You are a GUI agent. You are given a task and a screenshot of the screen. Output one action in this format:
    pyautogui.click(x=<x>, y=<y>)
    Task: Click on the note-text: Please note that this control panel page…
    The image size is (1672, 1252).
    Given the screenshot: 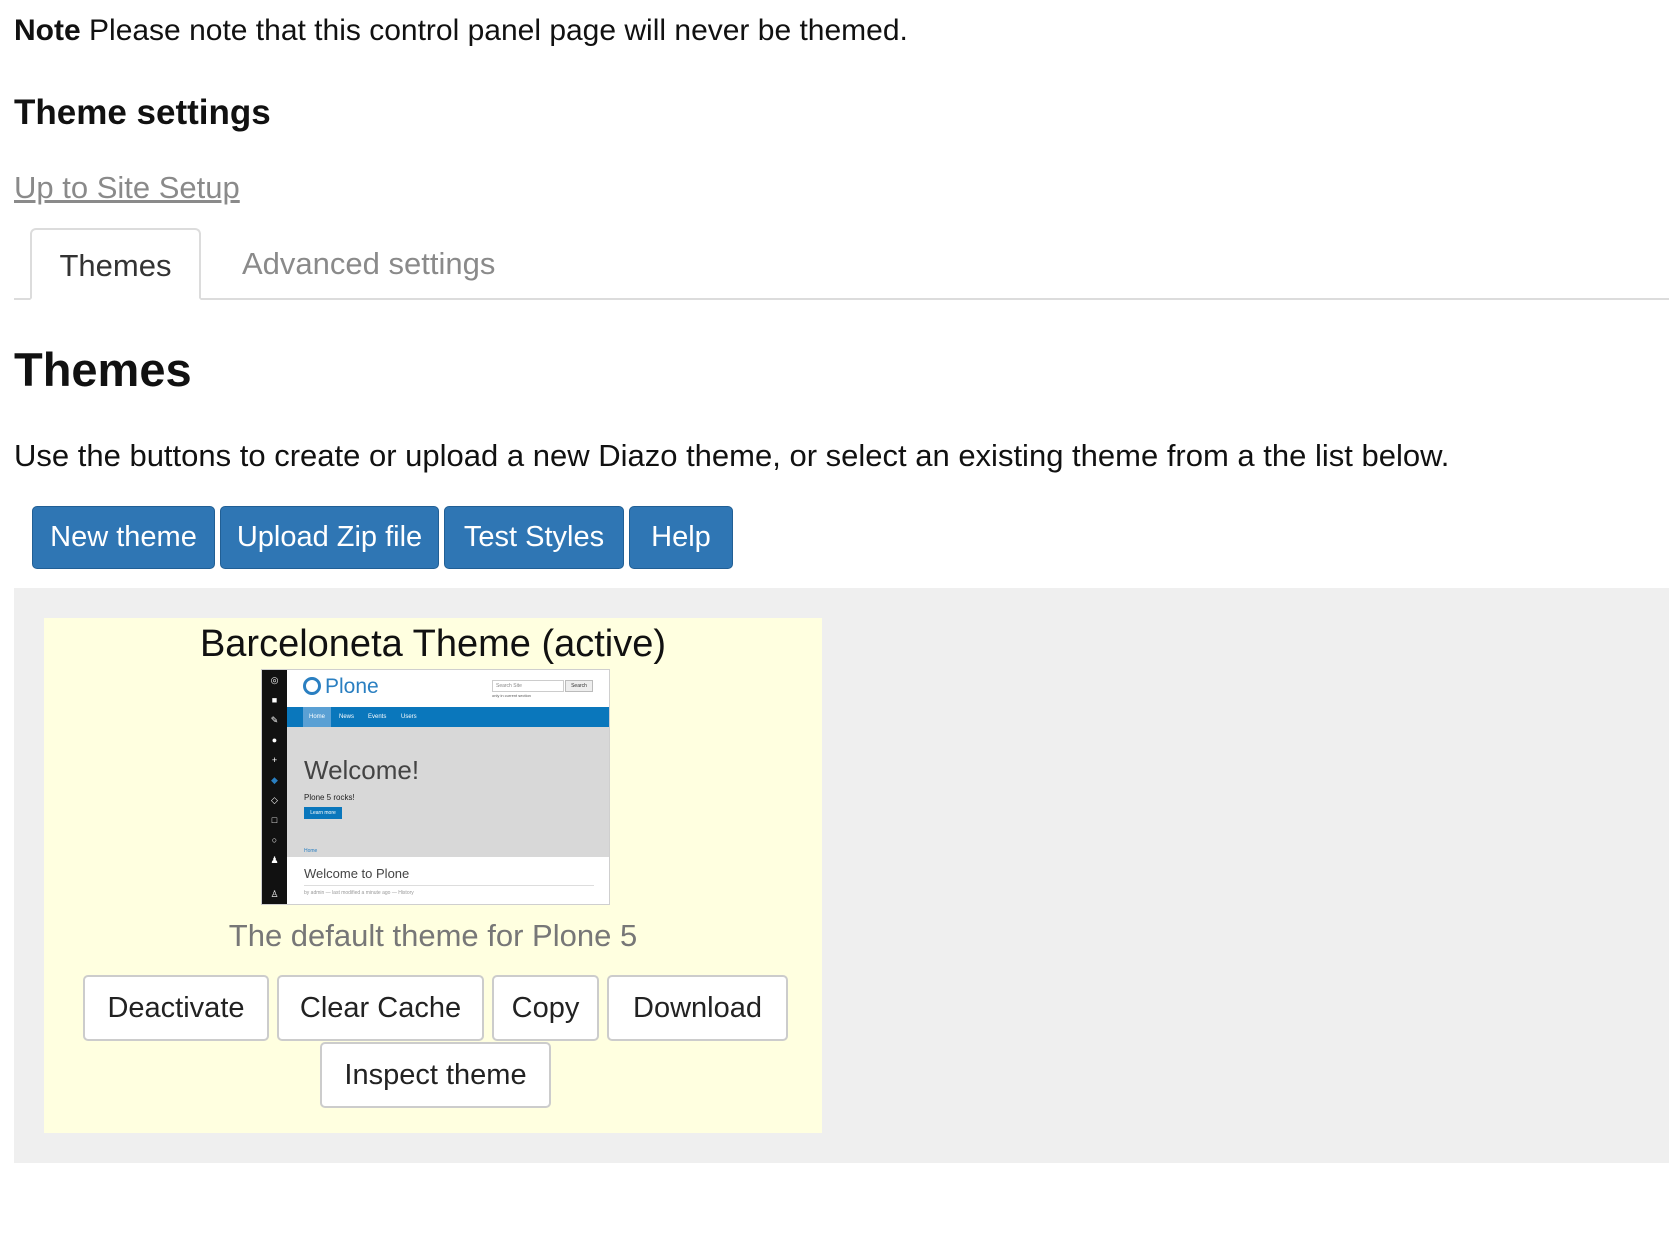 What is the action you would take?
    pyautogui.click(x=498, y=30)
    